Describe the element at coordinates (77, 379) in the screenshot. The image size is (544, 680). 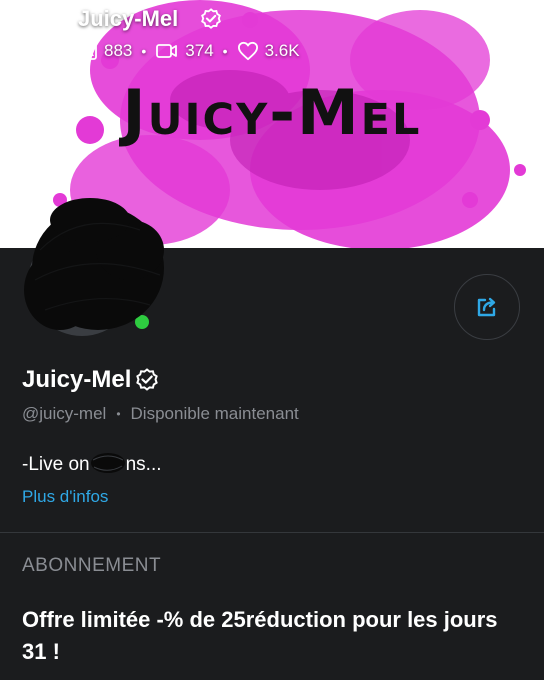
I see `profile-name-text: Juicy-Mel` at that location.